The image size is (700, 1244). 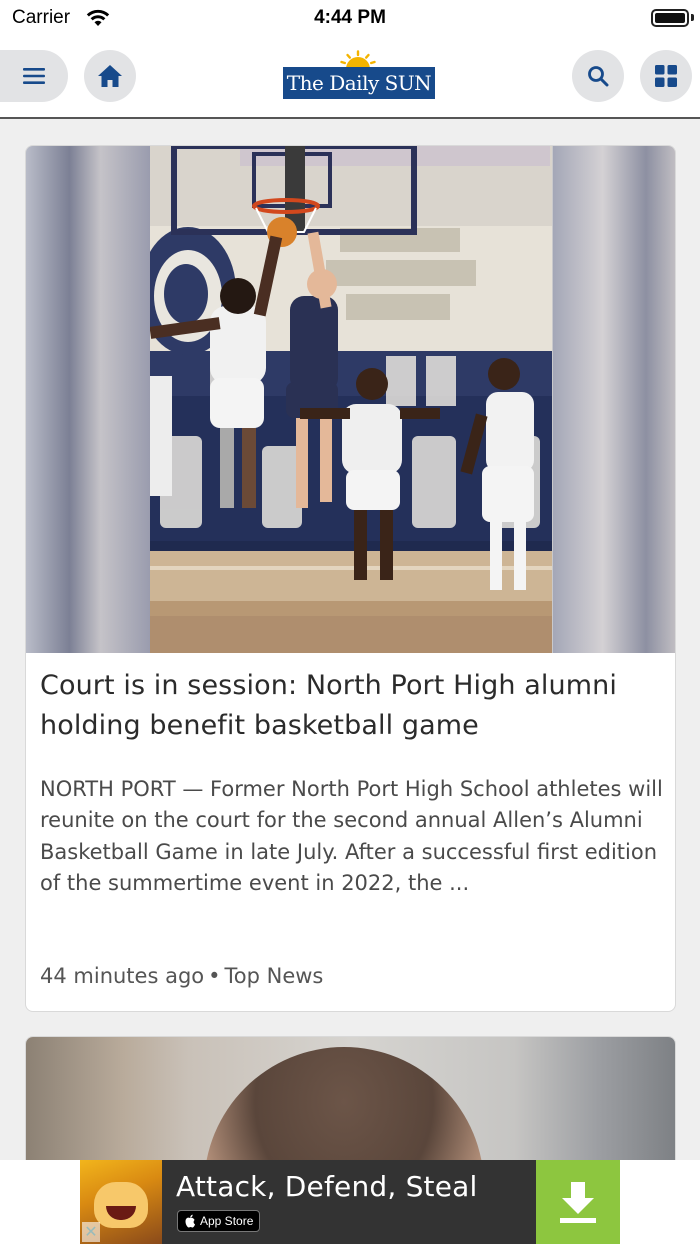 I want to click on ad-title: Attack, Defend, Steal, so click(x=327, y=1186).